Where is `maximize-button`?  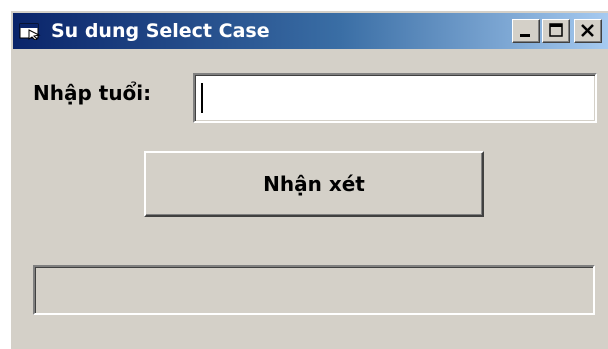 maximize-button is located at coordinates (556, 31).